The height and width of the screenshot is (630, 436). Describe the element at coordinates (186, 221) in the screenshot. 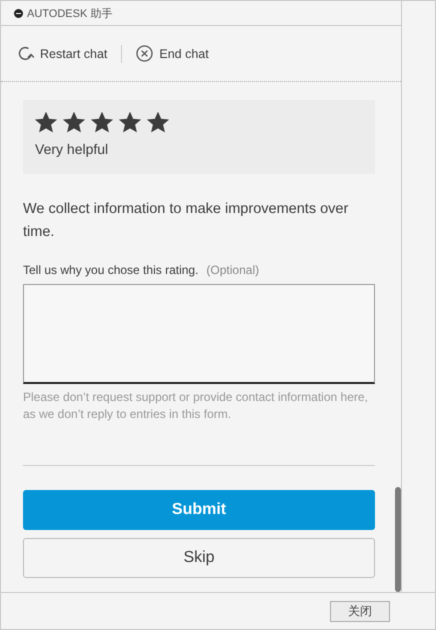

I see `info-text: We collect information to make improvements over time.` at that location.